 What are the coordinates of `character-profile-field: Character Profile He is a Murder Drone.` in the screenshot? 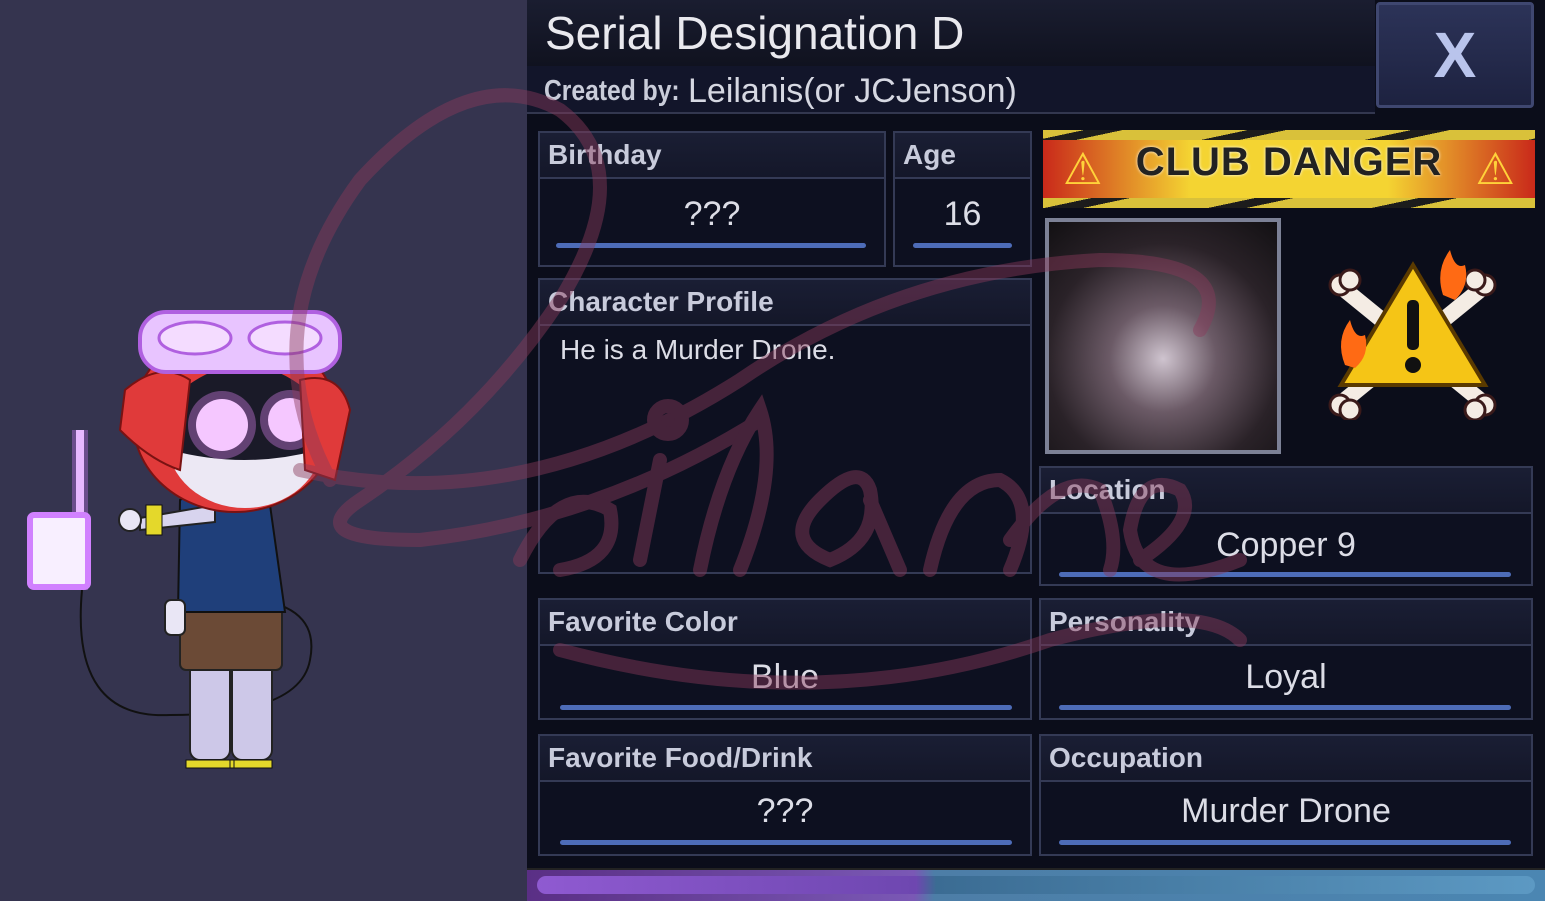 It's located at (785, 426).